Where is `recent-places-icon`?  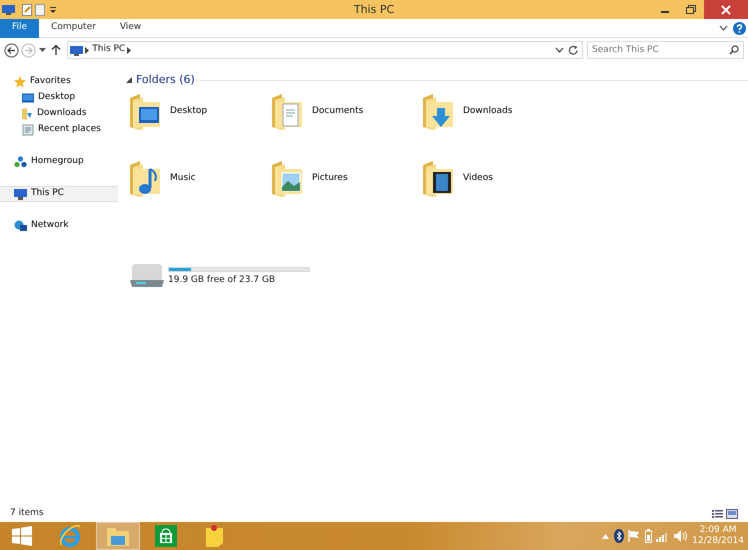
recent-places-icon is located at coordinates (28, 130).